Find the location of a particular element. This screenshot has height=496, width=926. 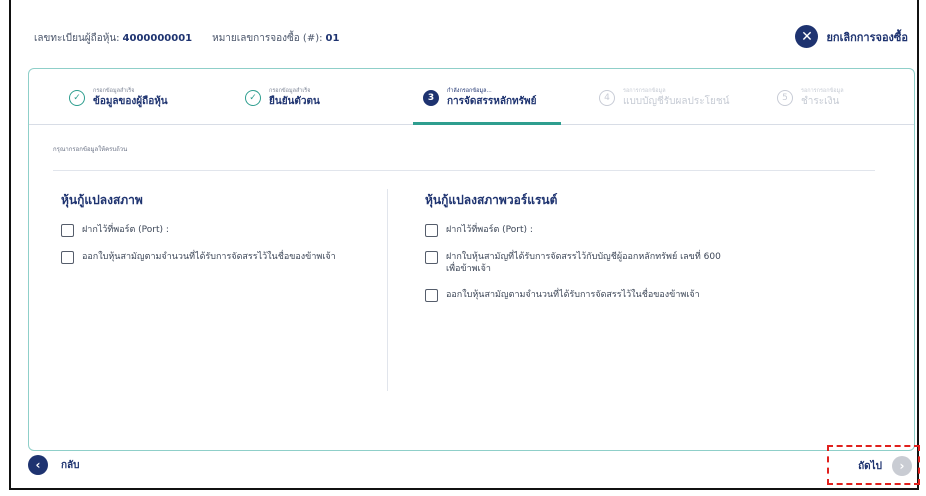

step-2: ✓ กรอกข้อมูลสำเร็จ ยืนยันตัวตน is located at coordinates (282, 97).